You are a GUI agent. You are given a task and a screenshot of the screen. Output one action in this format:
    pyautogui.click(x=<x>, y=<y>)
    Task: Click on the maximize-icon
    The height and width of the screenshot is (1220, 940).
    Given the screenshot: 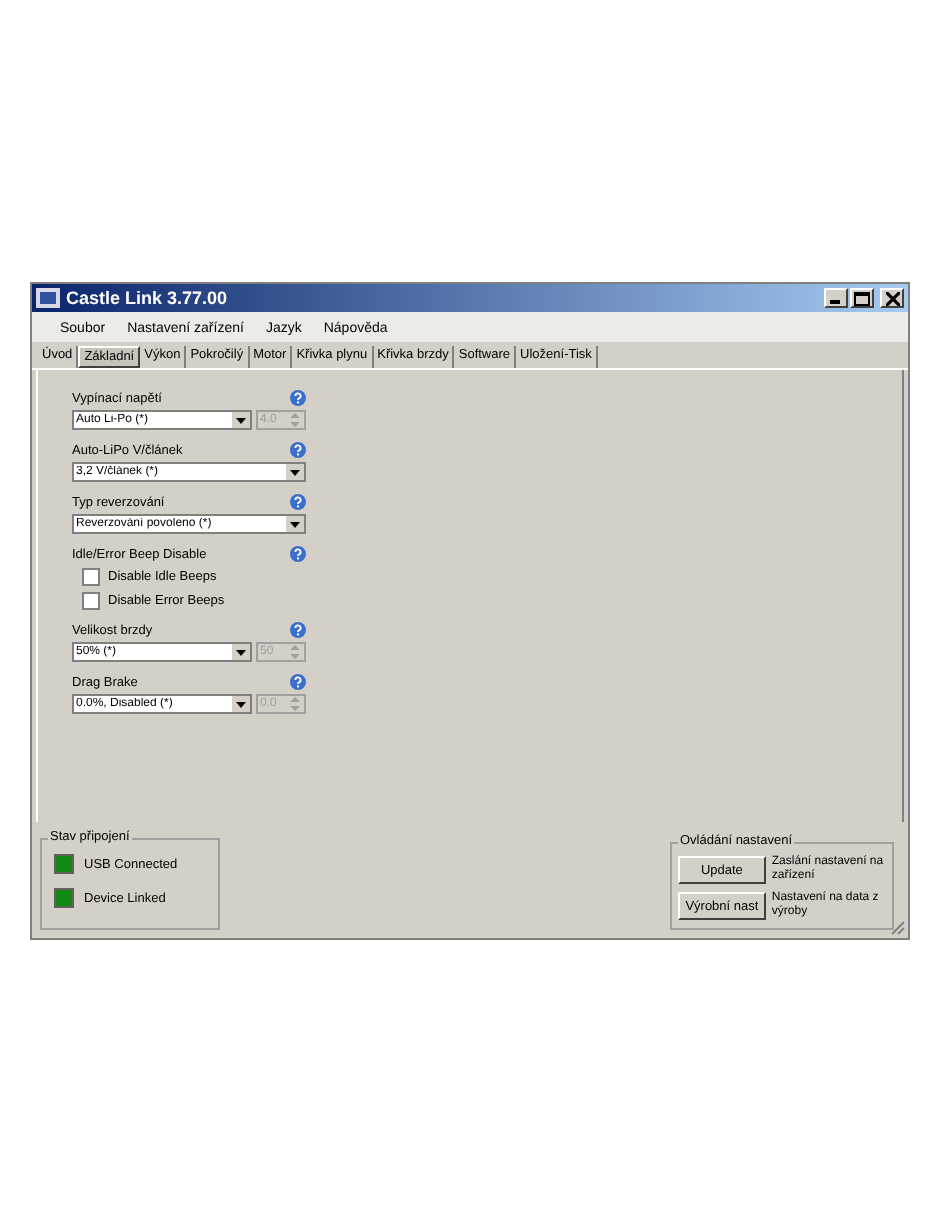 What is the action you would take?
    pyautogui.click(x=862, y=298)
    